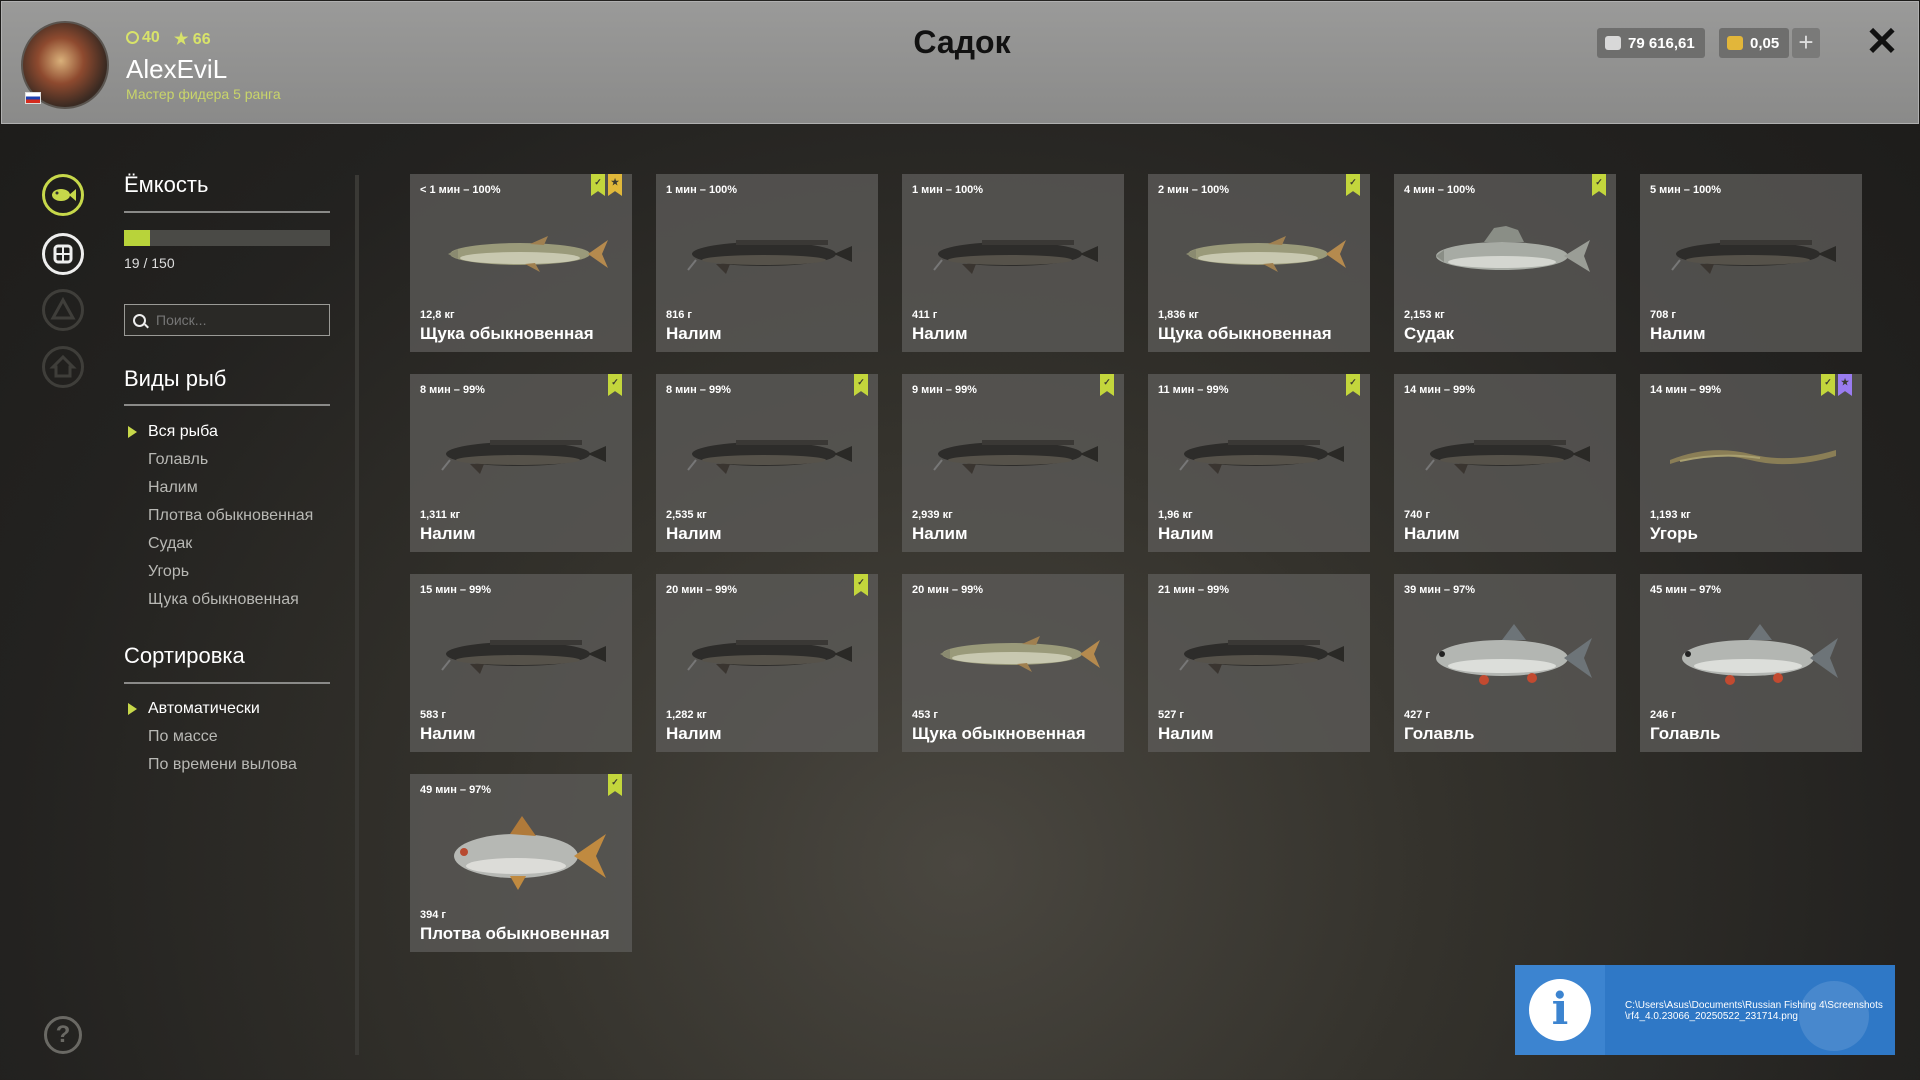 The image size is (1920, 1080). What do you see at coordinates (1178, 315) in the screenshot?
I see `fish-weight: 1,836 кг` at bounding box center [1178, 315].